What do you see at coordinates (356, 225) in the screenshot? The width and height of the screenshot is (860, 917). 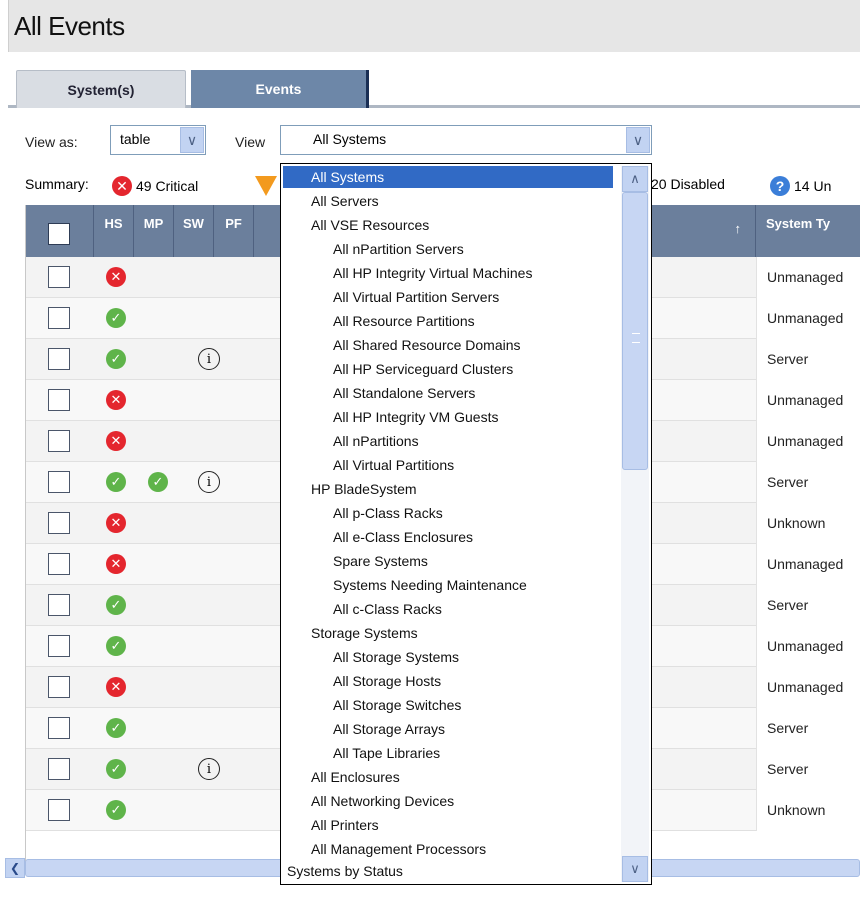 I see `dropdown-option: All VSE Resources` at bounding box center [356, 225].